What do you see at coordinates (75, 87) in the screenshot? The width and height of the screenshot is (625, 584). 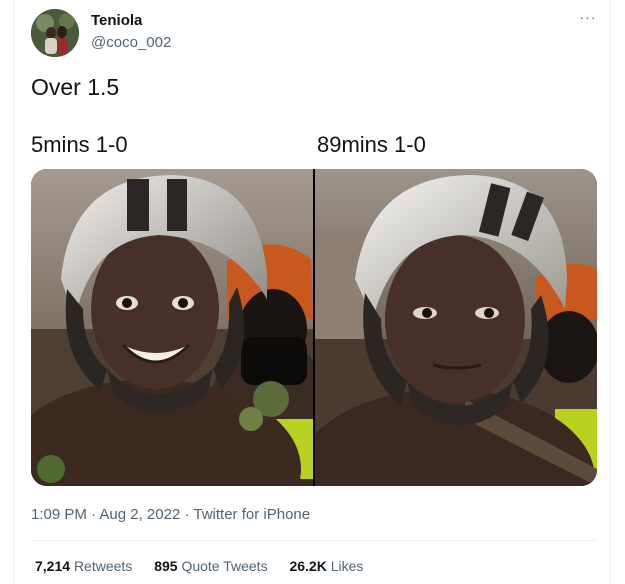 I see `tweet-text: Over 1.5` at bounding box center [75, 87].